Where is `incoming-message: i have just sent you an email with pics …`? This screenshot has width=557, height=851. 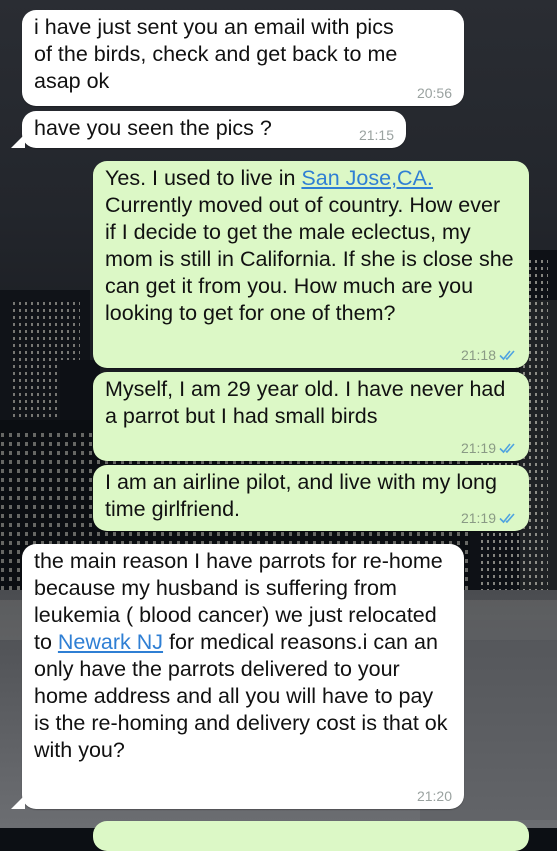 incoming-message: i have just sent you an email with pics … is located at coordinates (243, 58).